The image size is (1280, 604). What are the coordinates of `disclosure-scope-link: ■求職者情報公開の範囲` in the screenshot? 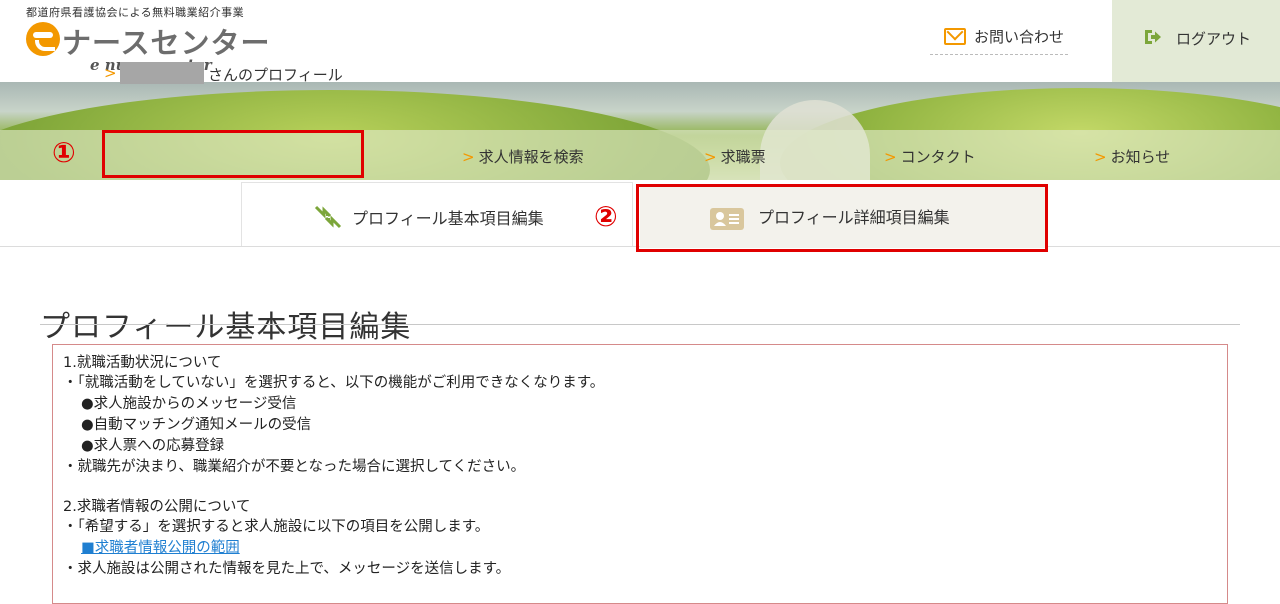 It's located at (160, 548).